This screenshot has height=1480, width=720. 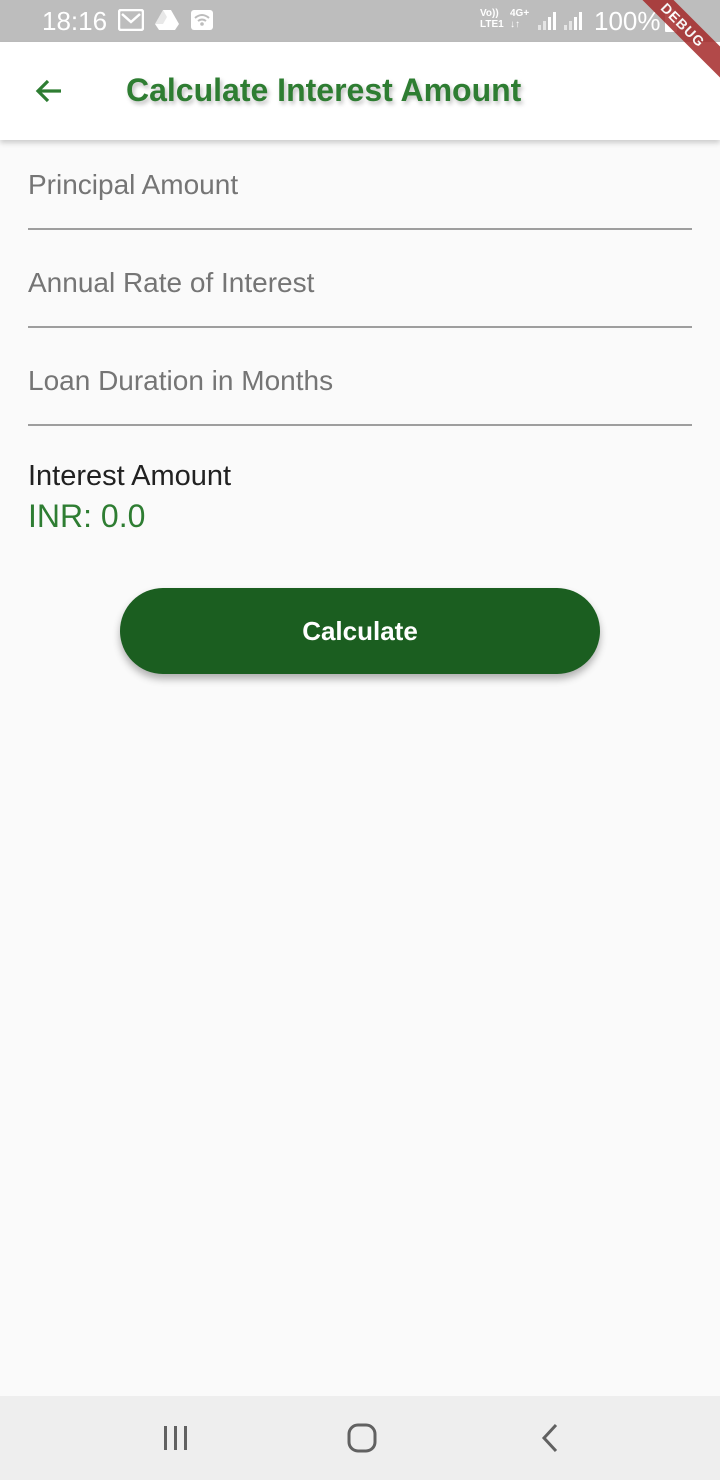 I want to click on network-indicator: Vo)) LTE1, so click(x=495, y=19).